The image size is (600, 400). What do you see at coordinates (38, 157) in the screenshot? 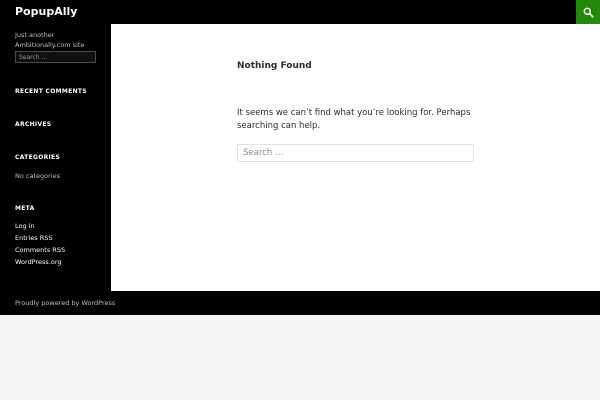
I see `categories-heading: CATEGORIES` at bounding box center [38, 157].